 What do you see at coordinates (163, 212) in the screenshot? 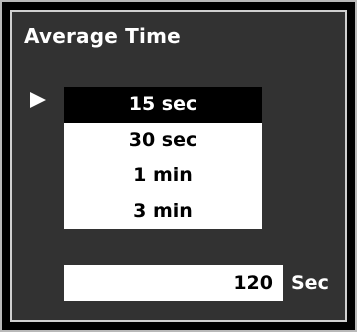
I see `option-3-min: 3 min` at bounding box center [163, 212].